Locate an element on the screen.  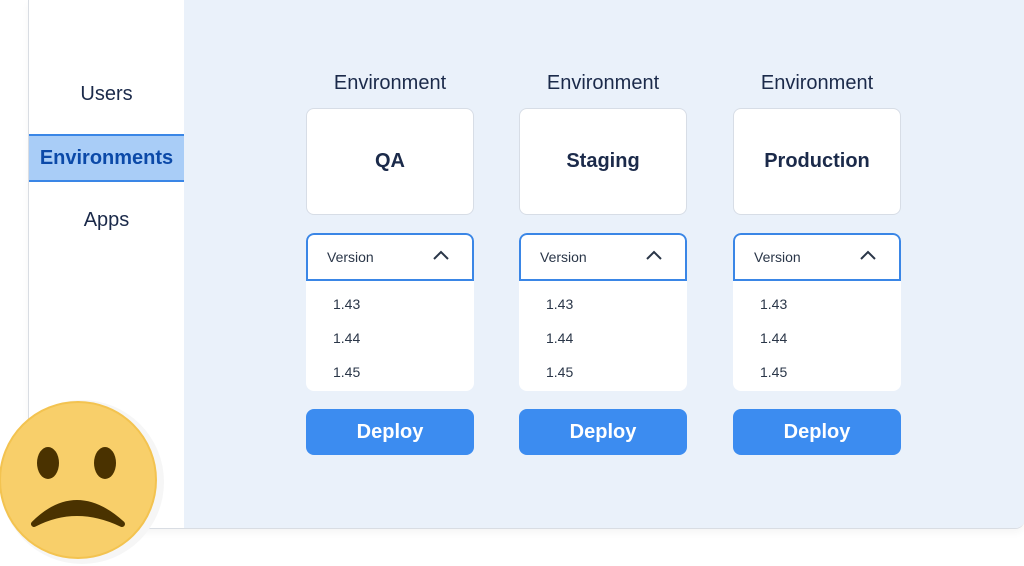
sidebar-item-apps: Apps is located at coordinates (106, 220).